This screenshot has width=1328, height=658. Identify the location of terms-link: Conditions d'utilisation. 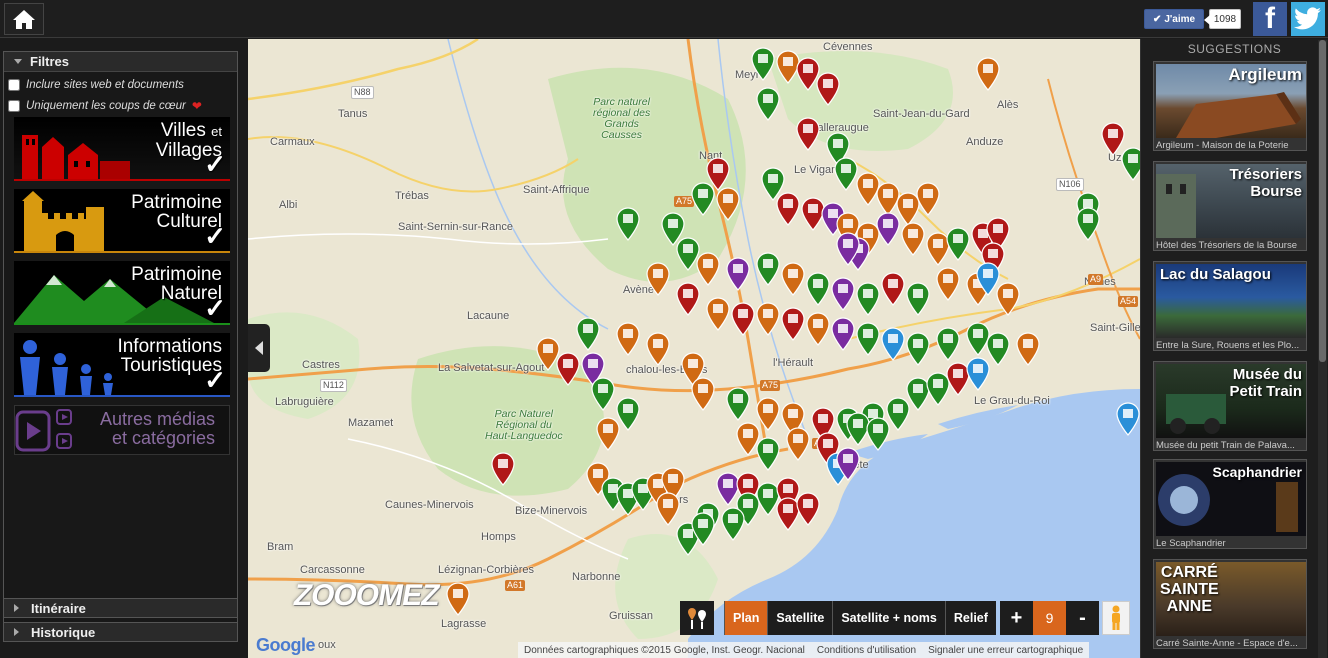
(866, 650).